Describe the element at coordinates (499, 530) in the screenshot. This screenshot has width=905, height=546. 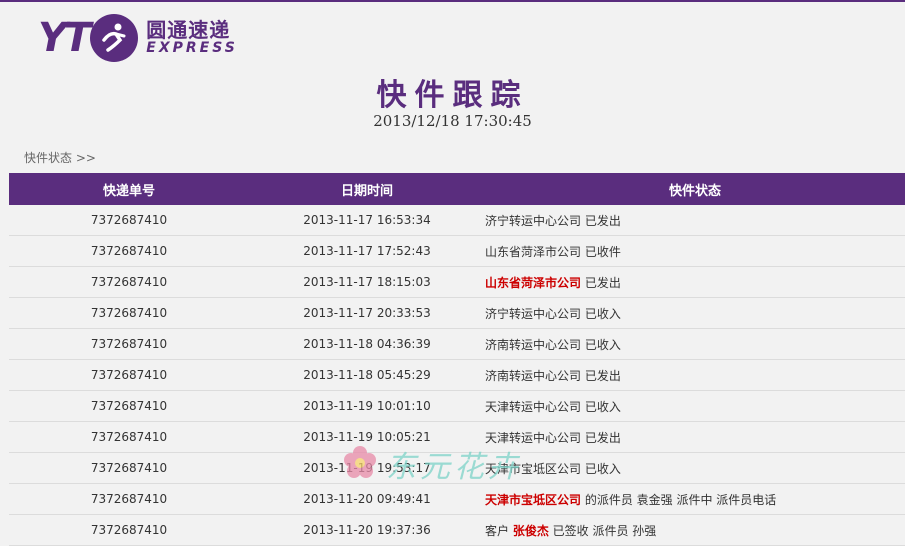
I see `status-text: 客户` at that location.